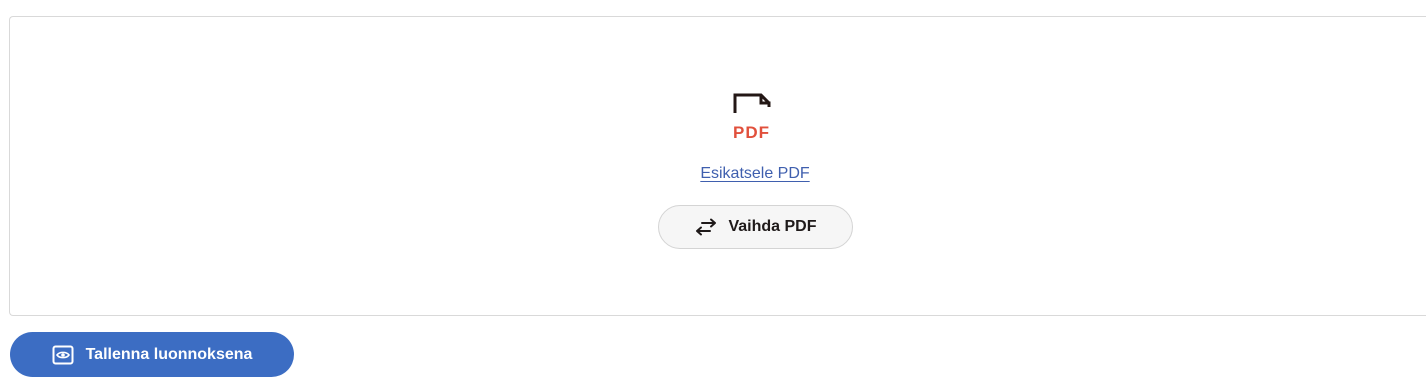 The height and width of the screenshot is (385, 1426). I want to click on save-as-draft-label: Tallenna luonnoksena, so click(169, 354).